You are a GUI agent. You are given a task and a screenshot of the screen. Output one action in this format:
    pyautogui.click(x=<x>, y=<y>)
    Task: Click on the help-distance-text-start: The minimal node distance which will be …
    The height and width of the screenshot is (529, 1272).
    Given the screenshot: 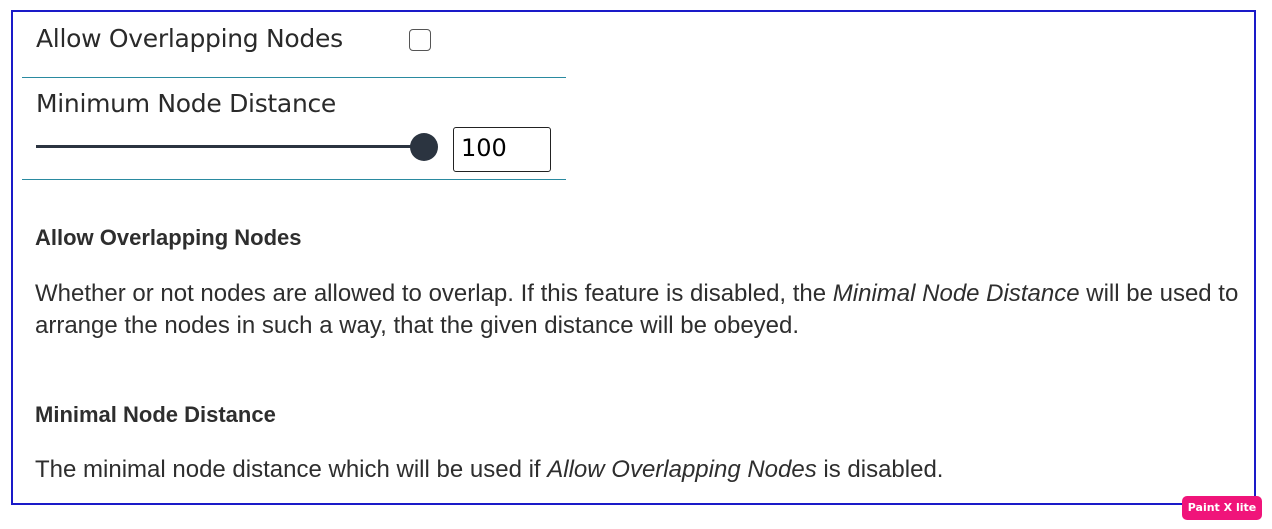 What is the action you would take?
    pyautogui.click(x=291, y=469)
    